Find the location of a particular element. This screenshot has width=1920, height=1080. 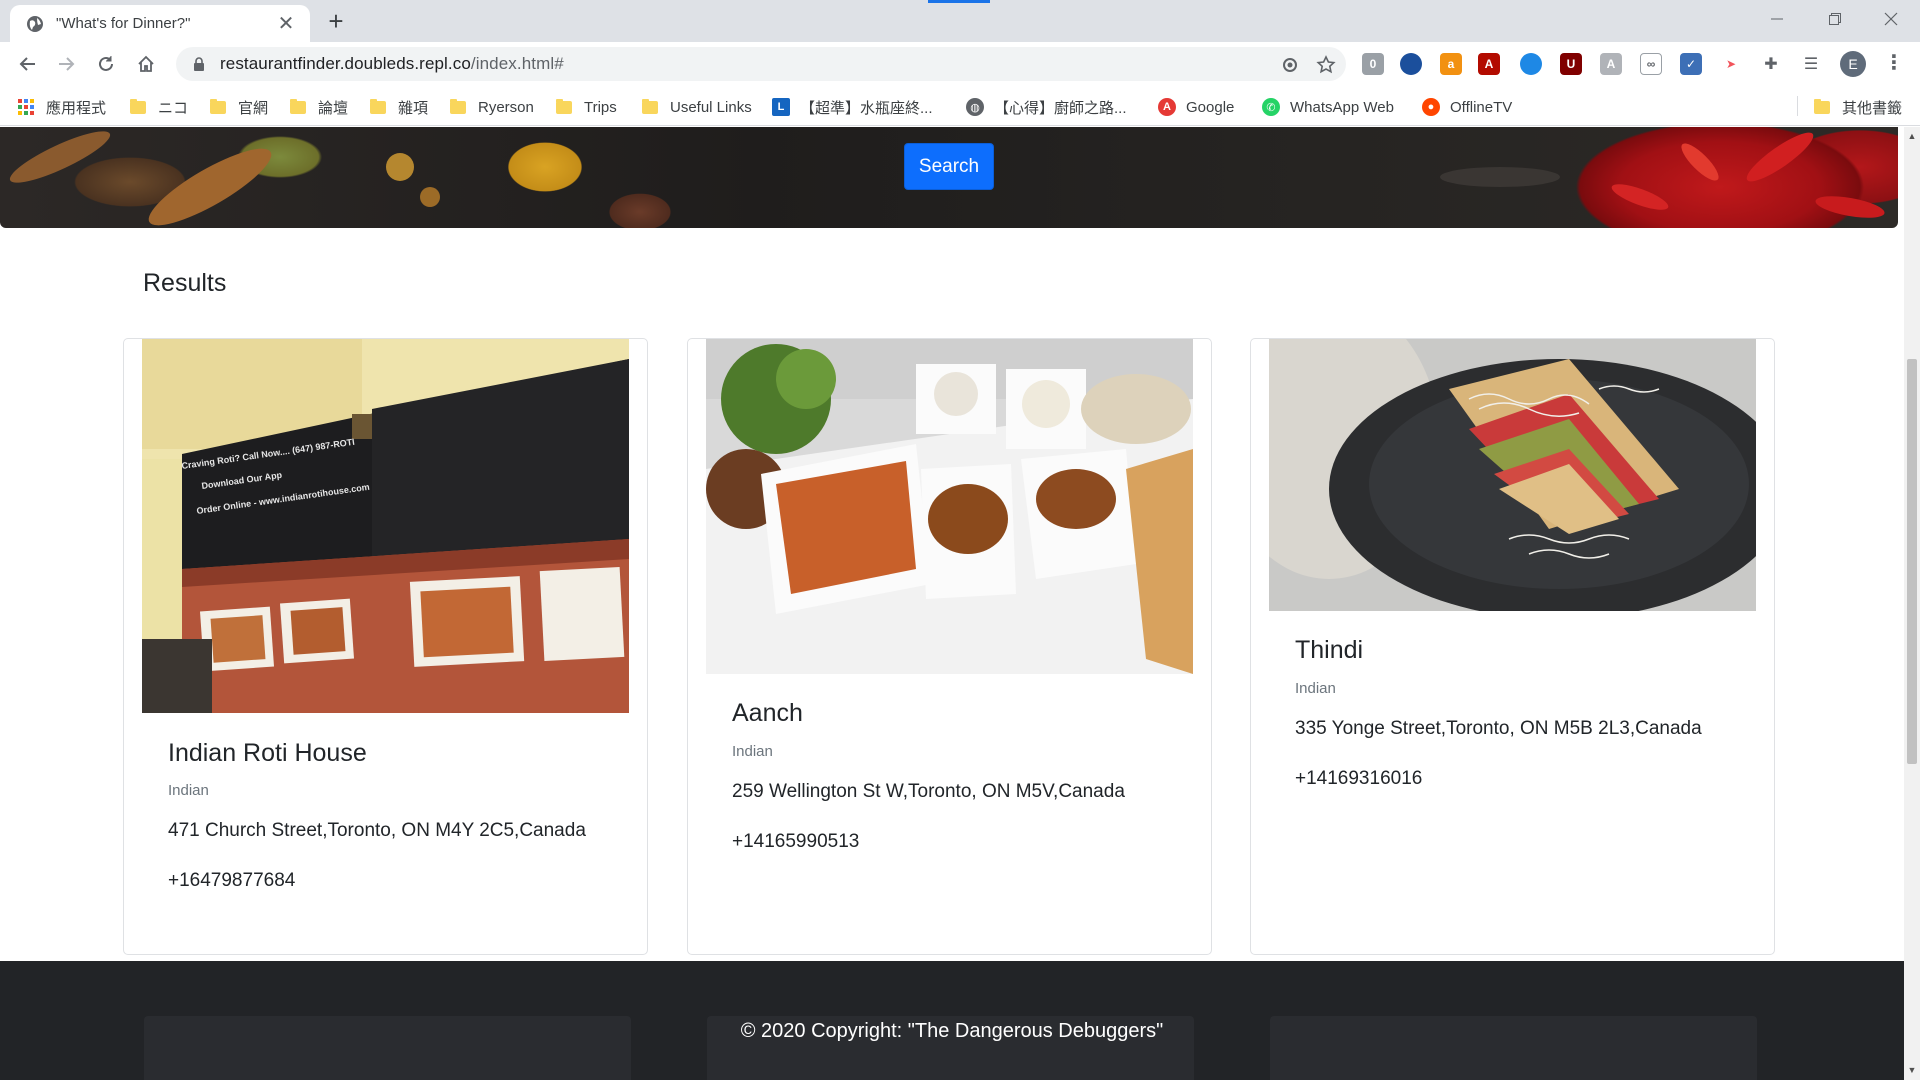

bookmarks-divider is located at coordinates (1797, 106).